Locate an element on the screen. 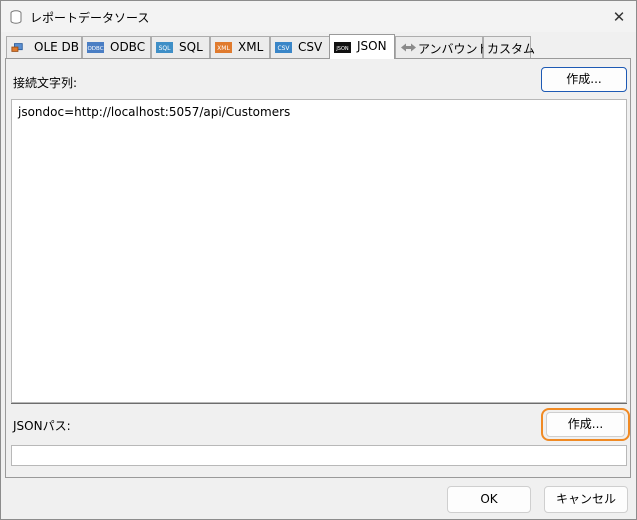  tab-csv: CSV CSV is located at coordinates (300, 47).